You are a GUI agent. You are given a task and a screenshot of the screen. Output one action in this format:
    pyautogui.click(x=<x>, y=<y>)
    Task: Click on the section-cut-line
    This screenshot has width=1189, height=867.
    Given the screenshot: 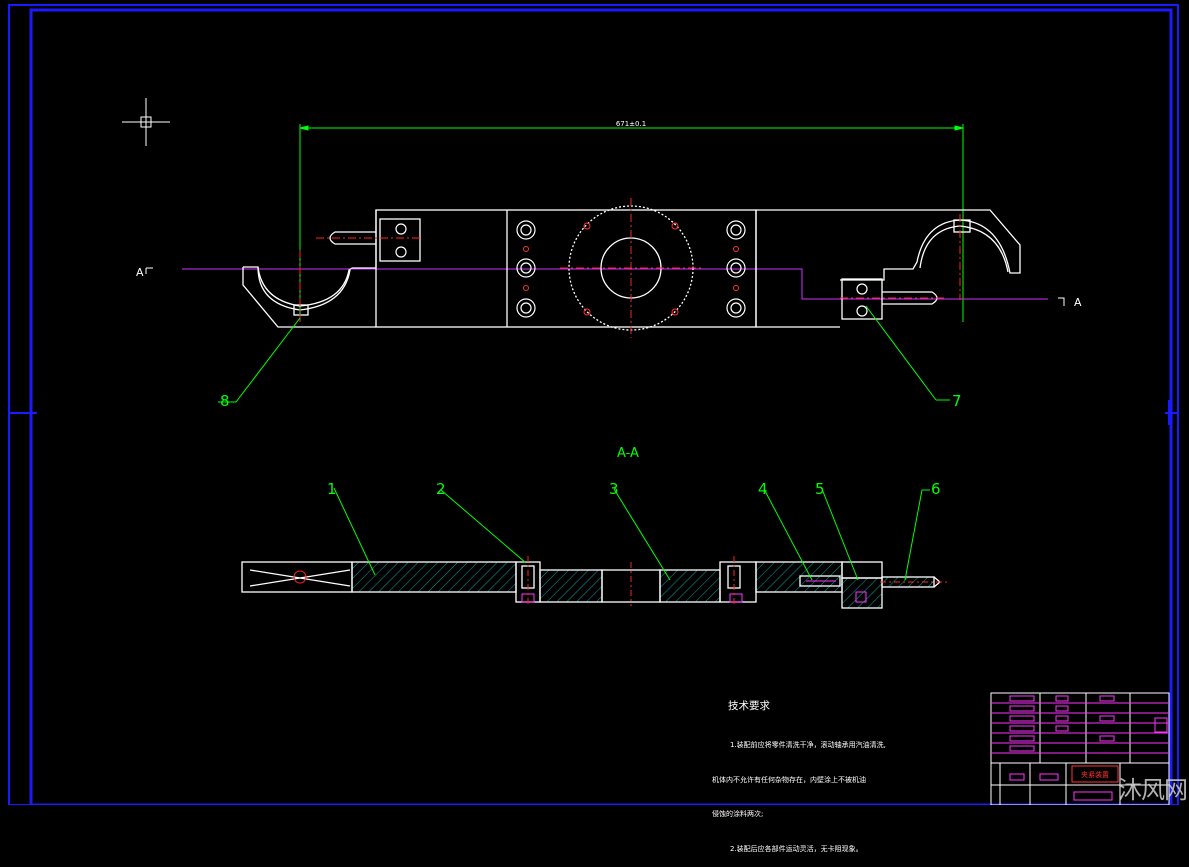 What is the action you would take?
    pyautogui.click(x=615, y=284)
    